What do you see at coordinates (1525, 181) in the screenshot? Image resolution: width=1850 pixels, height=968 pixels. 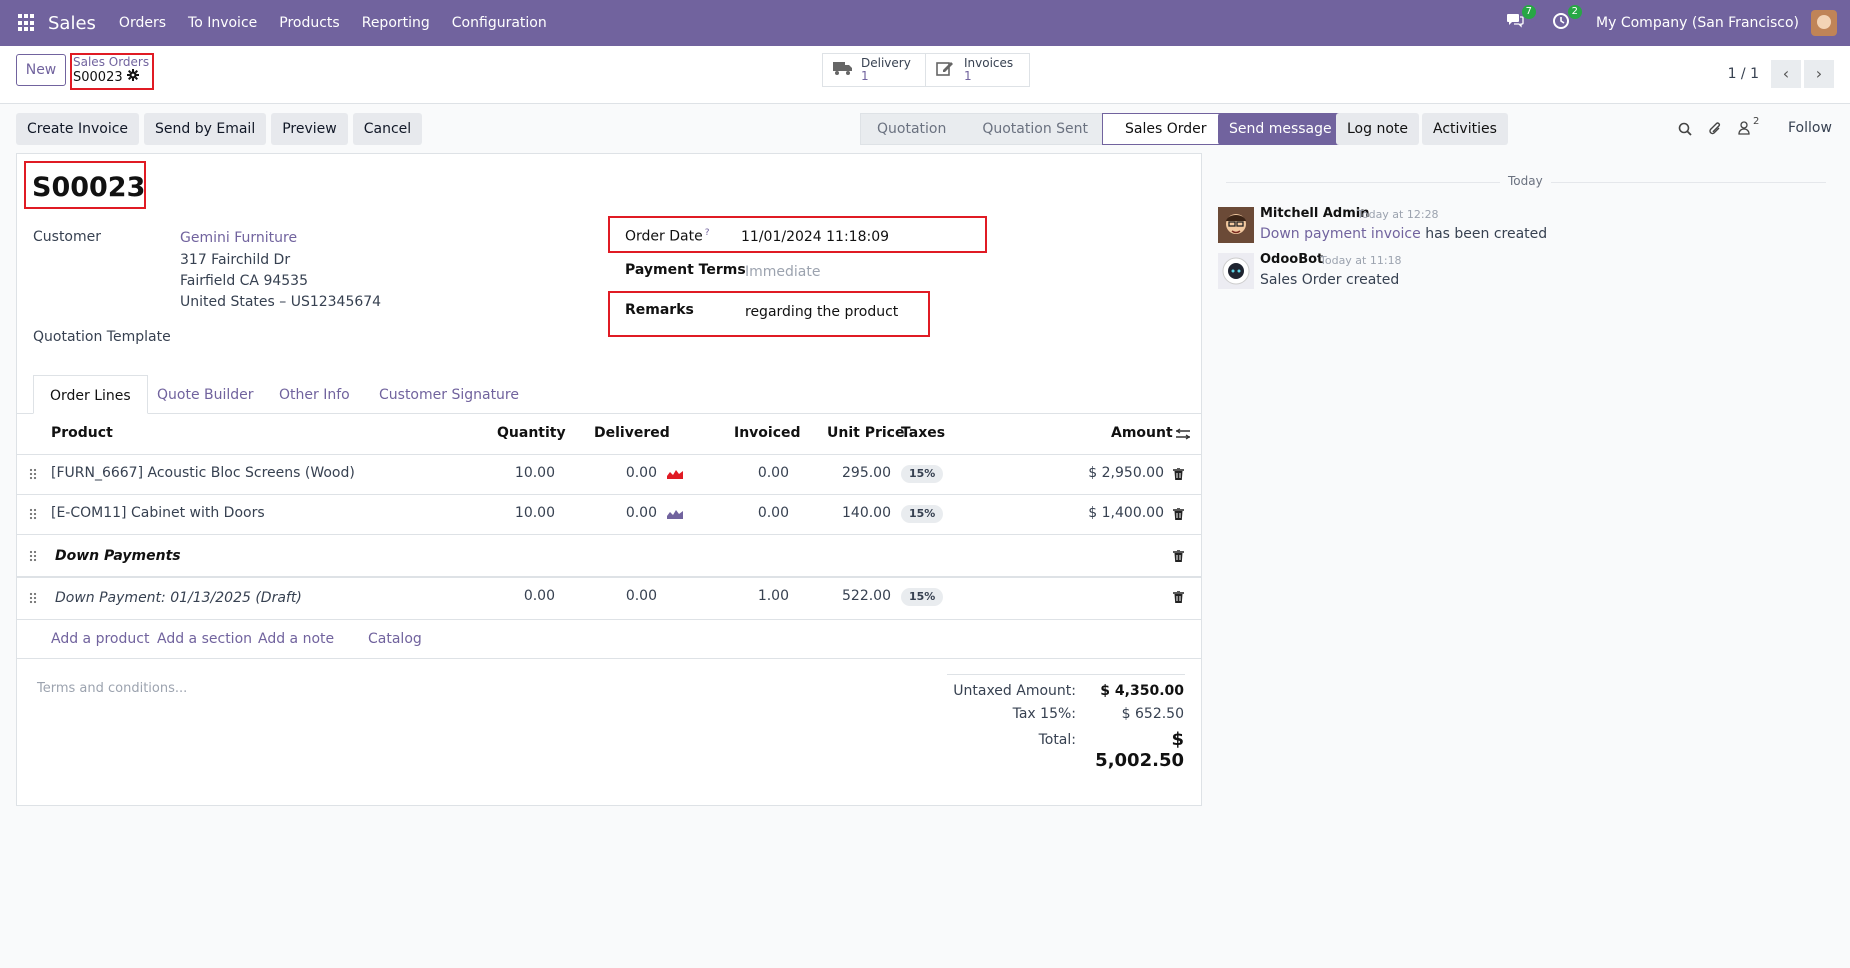 I see `date-separator: Today` at bounding box center [1525, 181].